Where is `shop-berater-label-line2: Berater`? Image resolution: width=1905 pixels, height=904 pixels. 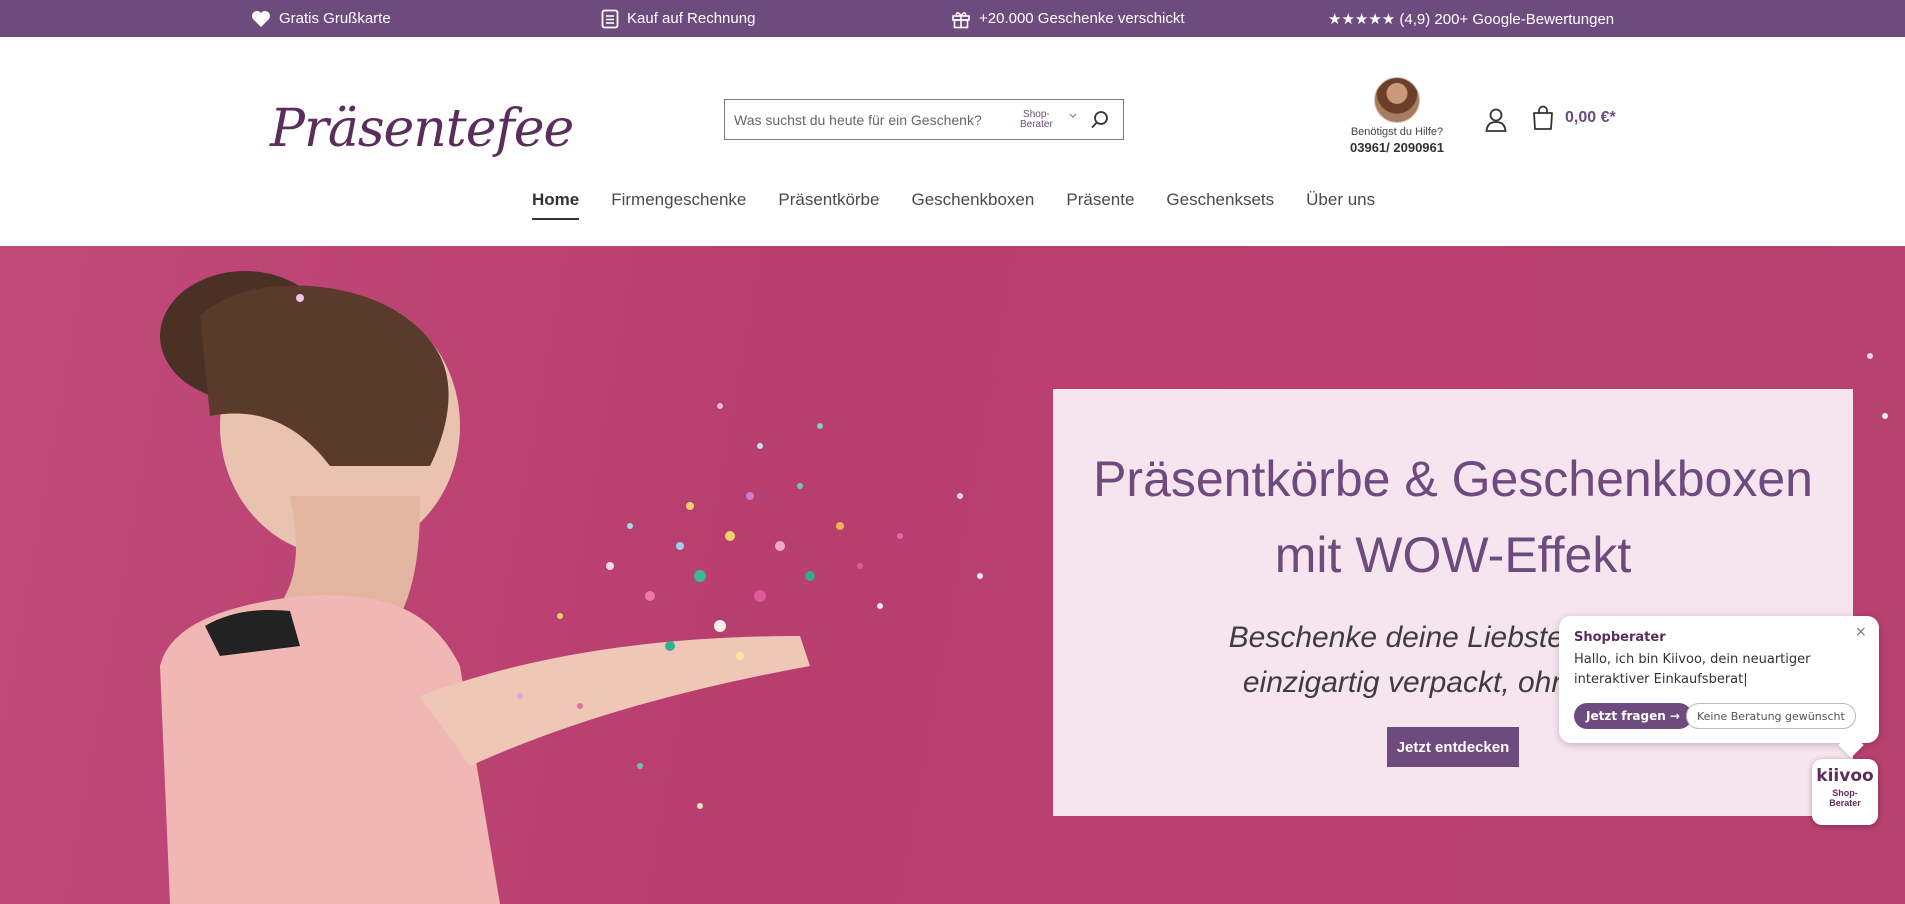 shop-berater-label-line2: Berater is located at coordinates (1036, 124).